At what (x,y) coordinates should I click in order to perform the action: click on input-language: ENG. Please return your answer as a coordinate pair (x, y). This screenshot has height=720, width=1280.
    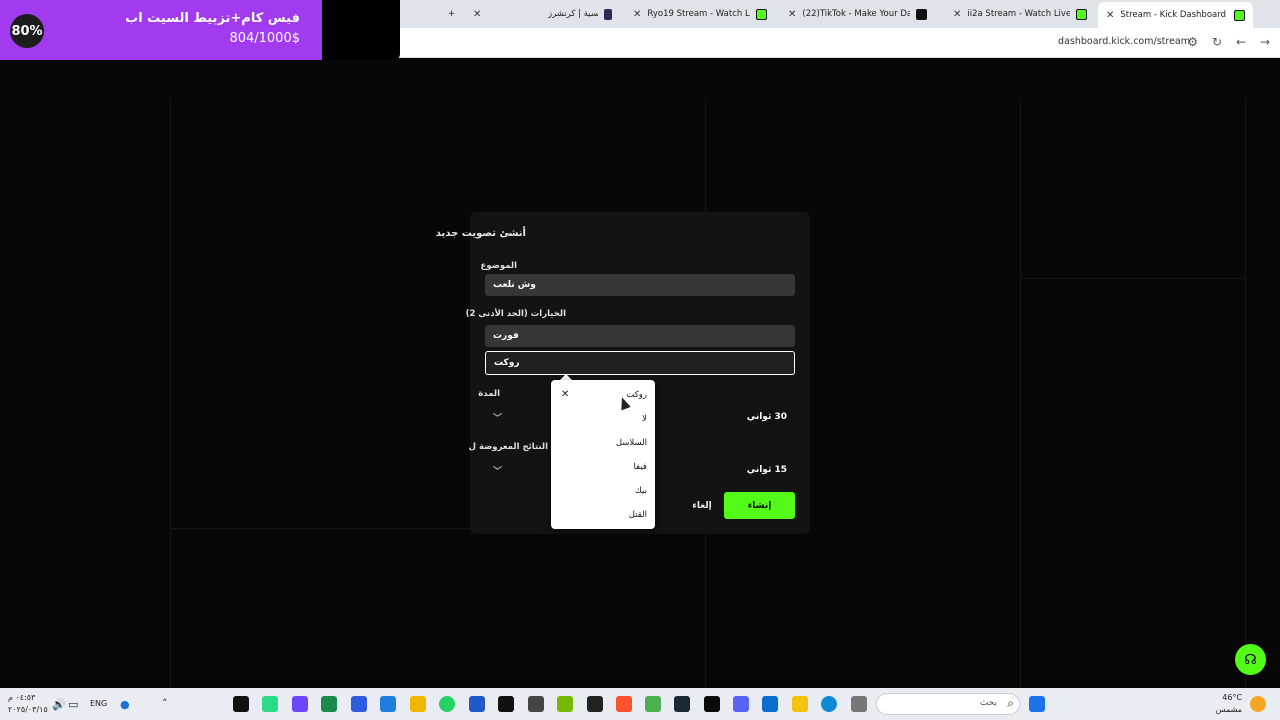
    Looking at the image, I should click on (98, 703).